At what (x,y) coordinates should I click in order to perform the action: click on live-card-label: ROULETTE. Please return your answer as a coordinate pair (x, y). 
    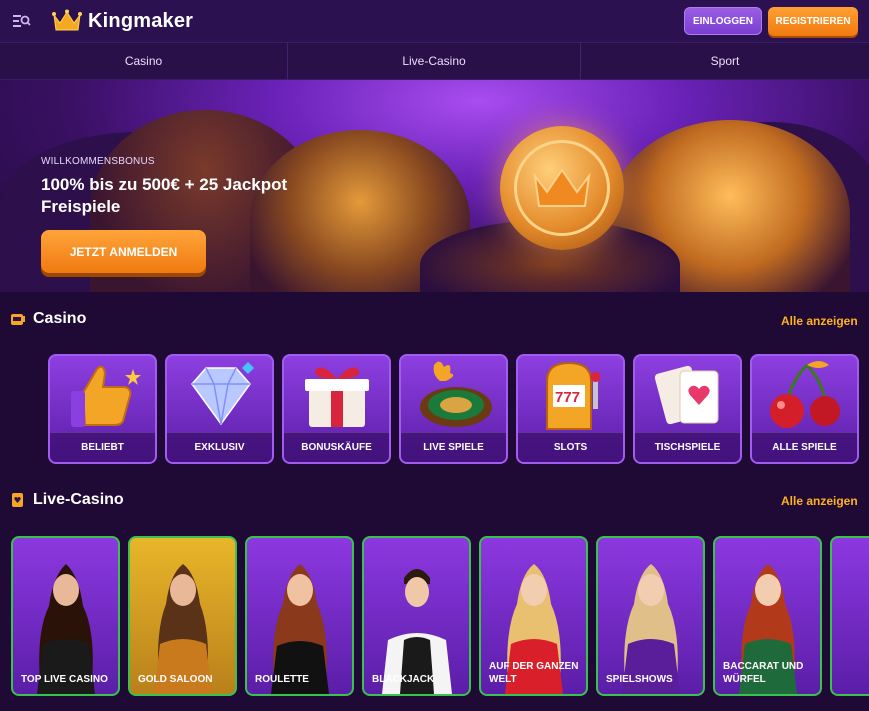
    Looking at the image, I should click on (282, 679).